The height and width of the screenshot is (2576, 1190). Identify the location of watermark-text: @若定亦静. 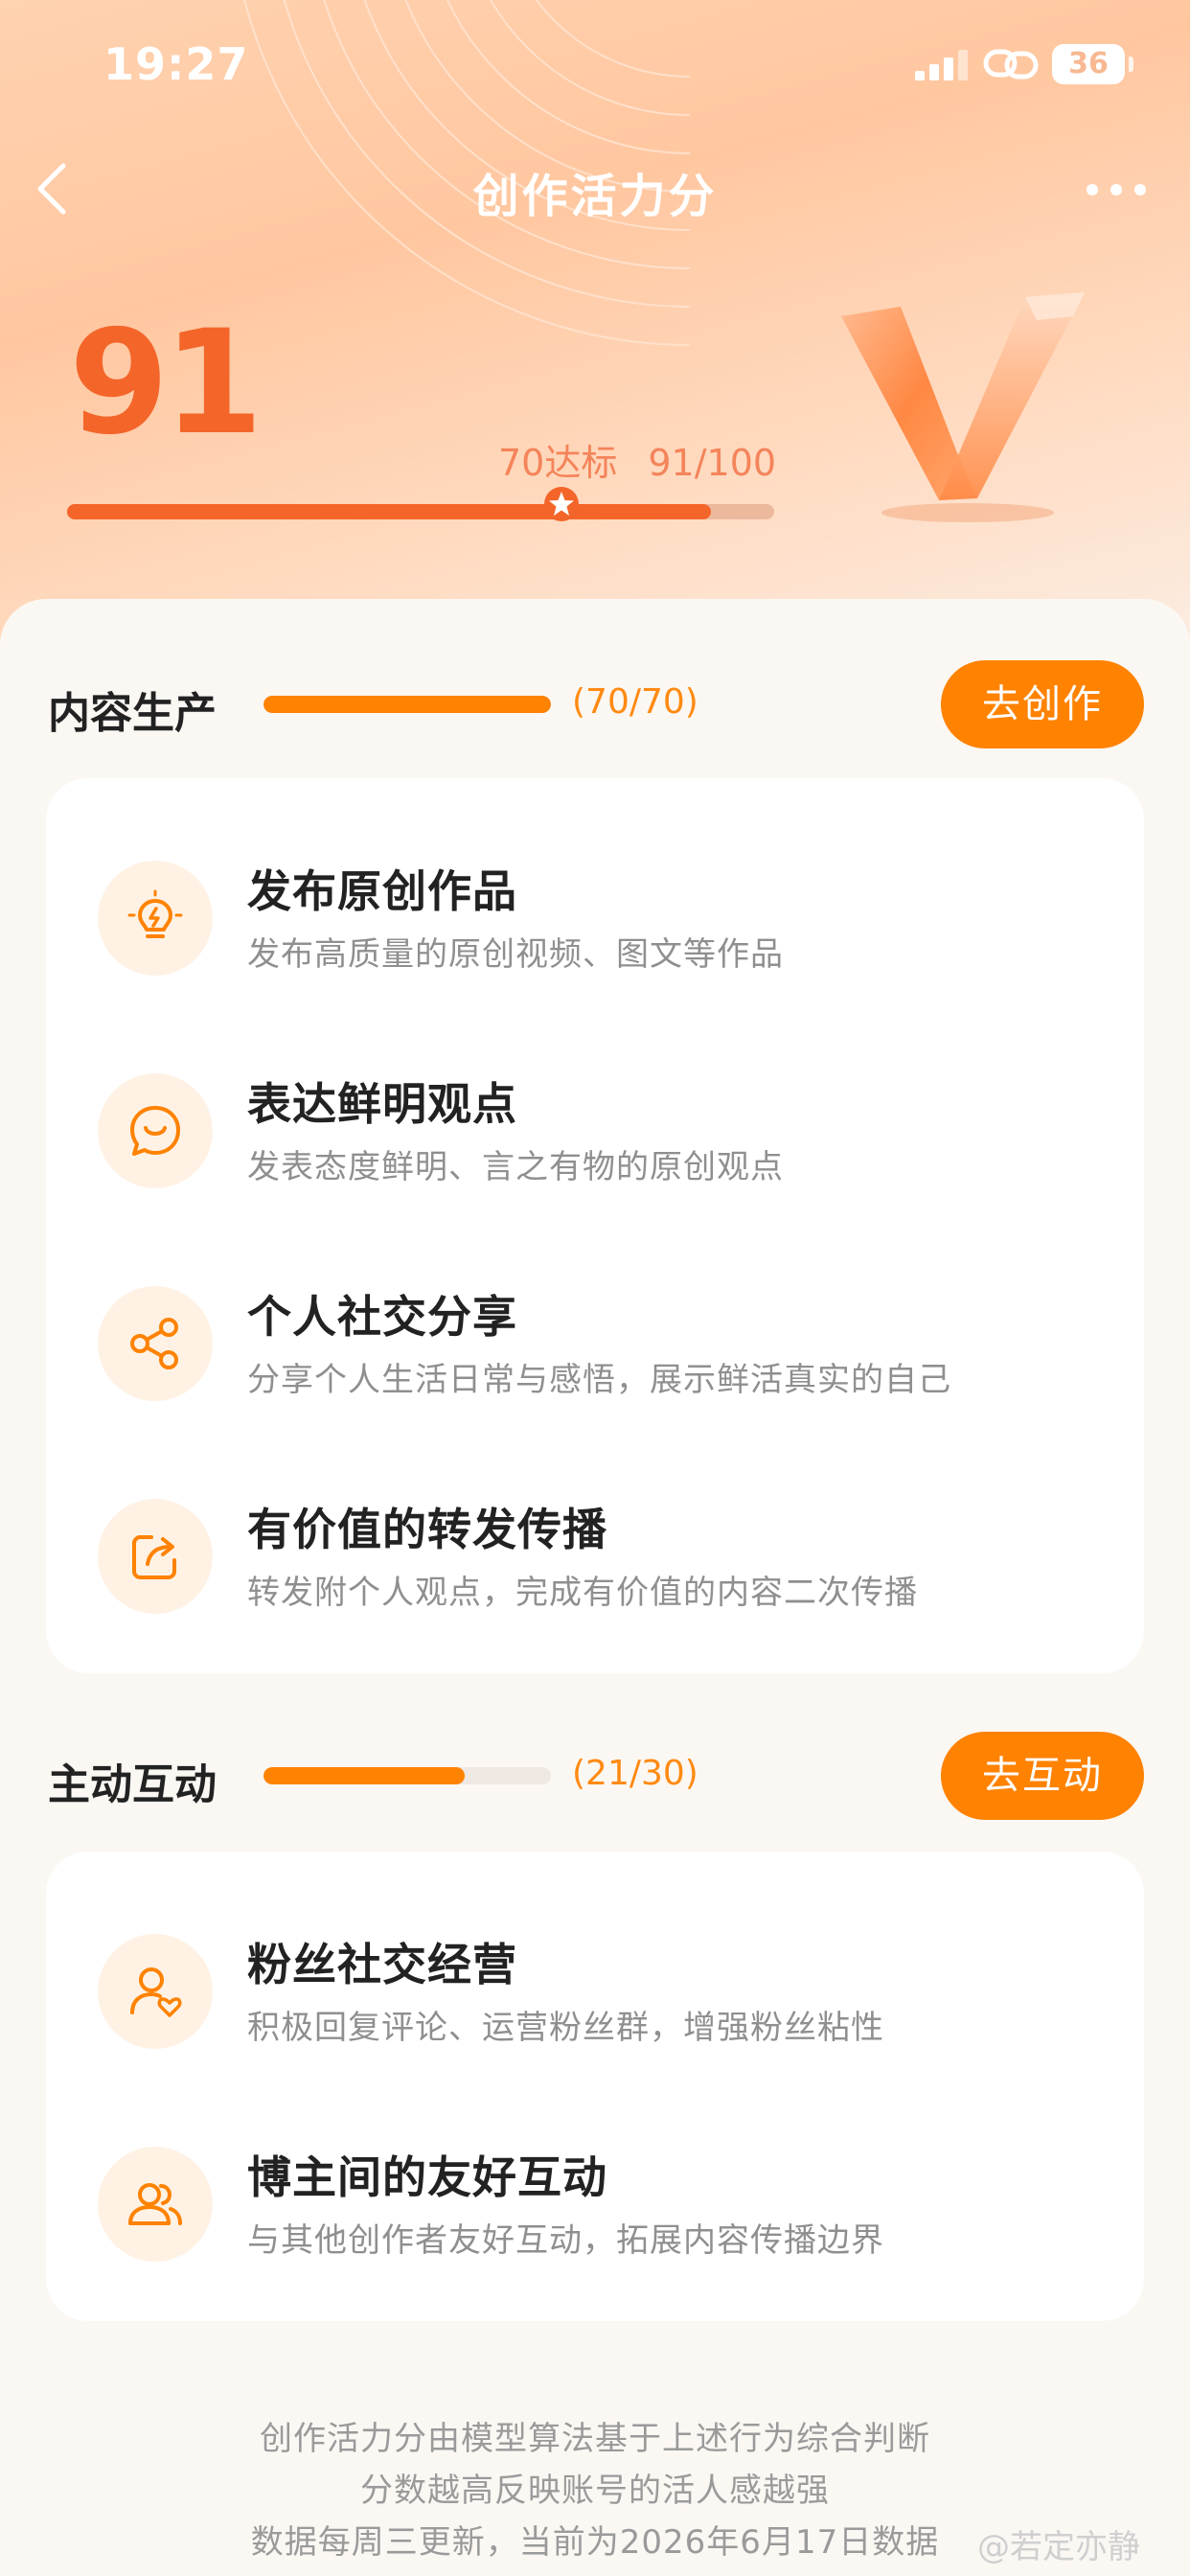
(1059, 2547).